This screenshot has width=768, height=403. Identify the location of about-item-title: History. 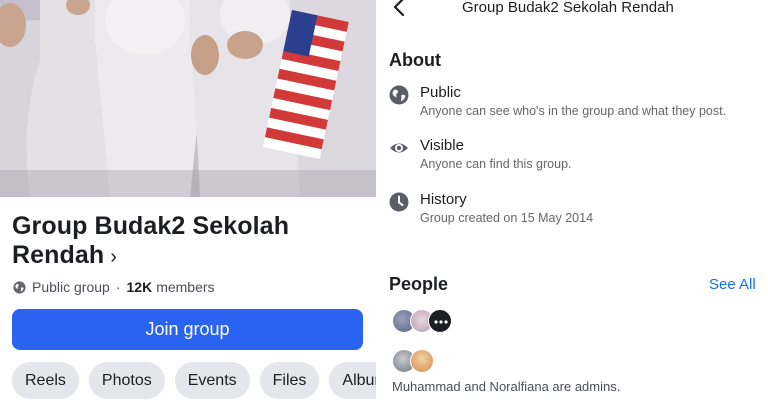
(443, 199).